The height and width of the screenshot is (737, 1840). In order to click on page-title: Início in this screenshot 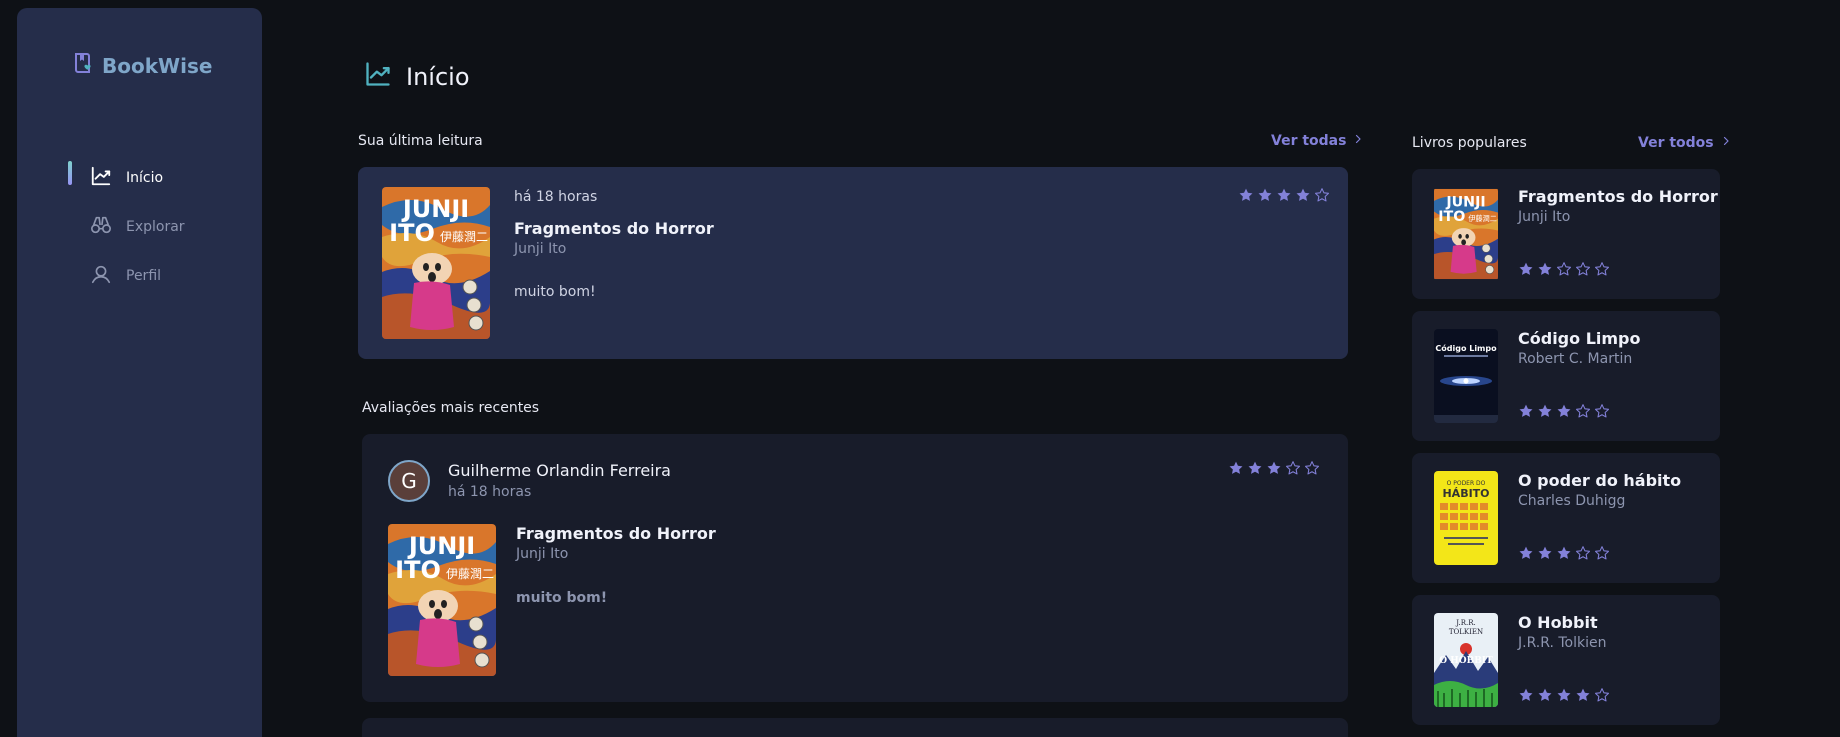, I will do `click(417, 77)`.